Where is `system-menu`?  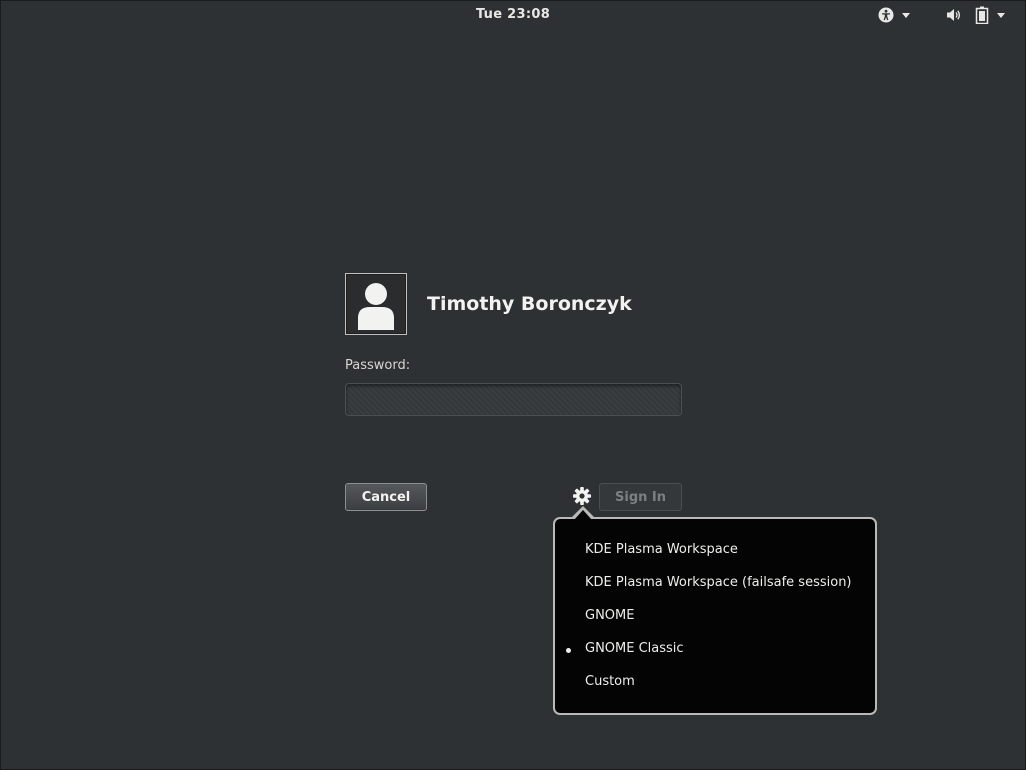 system-menu is located at coordinates (975, 15).